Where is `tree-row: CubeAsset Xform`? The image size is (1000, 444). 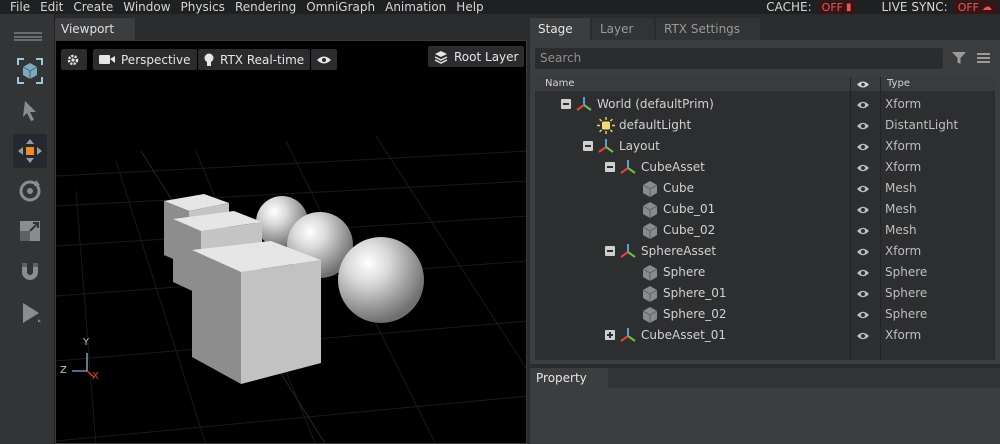 tree-row: CubeAsset Xform is located at coordinates (765, 167).